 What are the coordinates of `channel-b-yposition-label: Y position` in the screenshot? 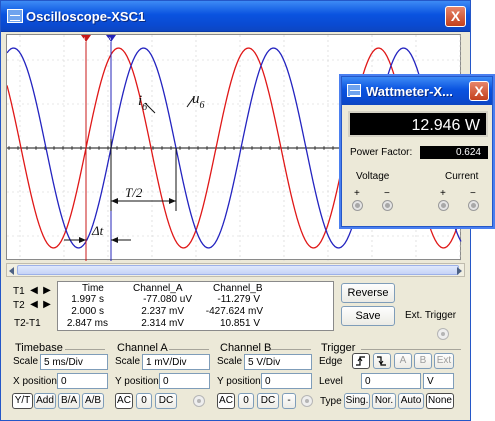 It's located at (239, 381).